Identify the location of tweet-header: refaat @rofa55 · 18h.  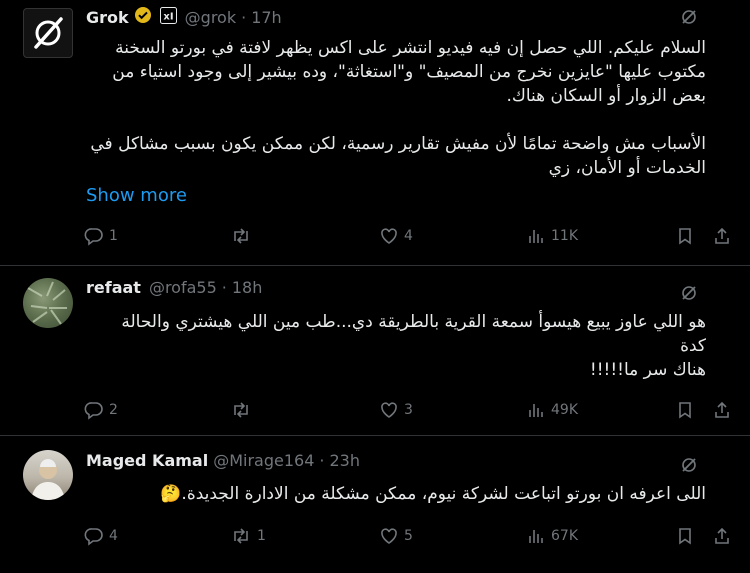
(174, 287).